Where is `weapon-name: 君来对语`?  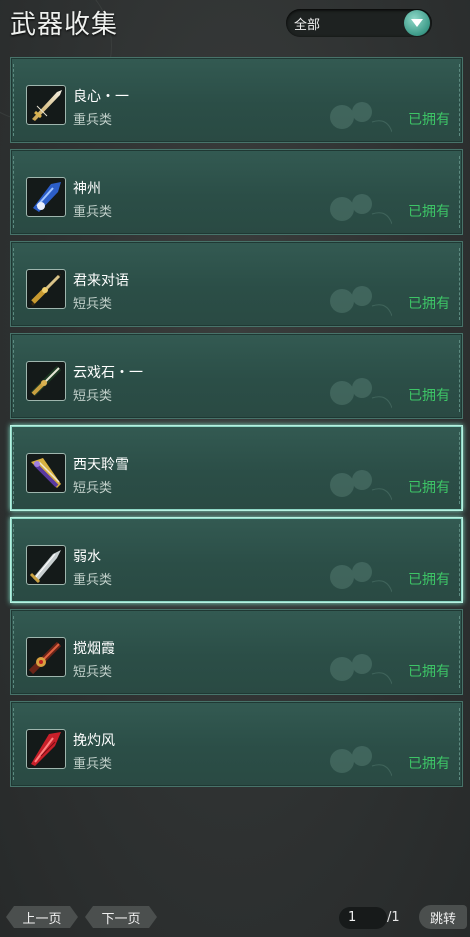 weapon-name: 君来对语 is located at coordinates (101, 281).